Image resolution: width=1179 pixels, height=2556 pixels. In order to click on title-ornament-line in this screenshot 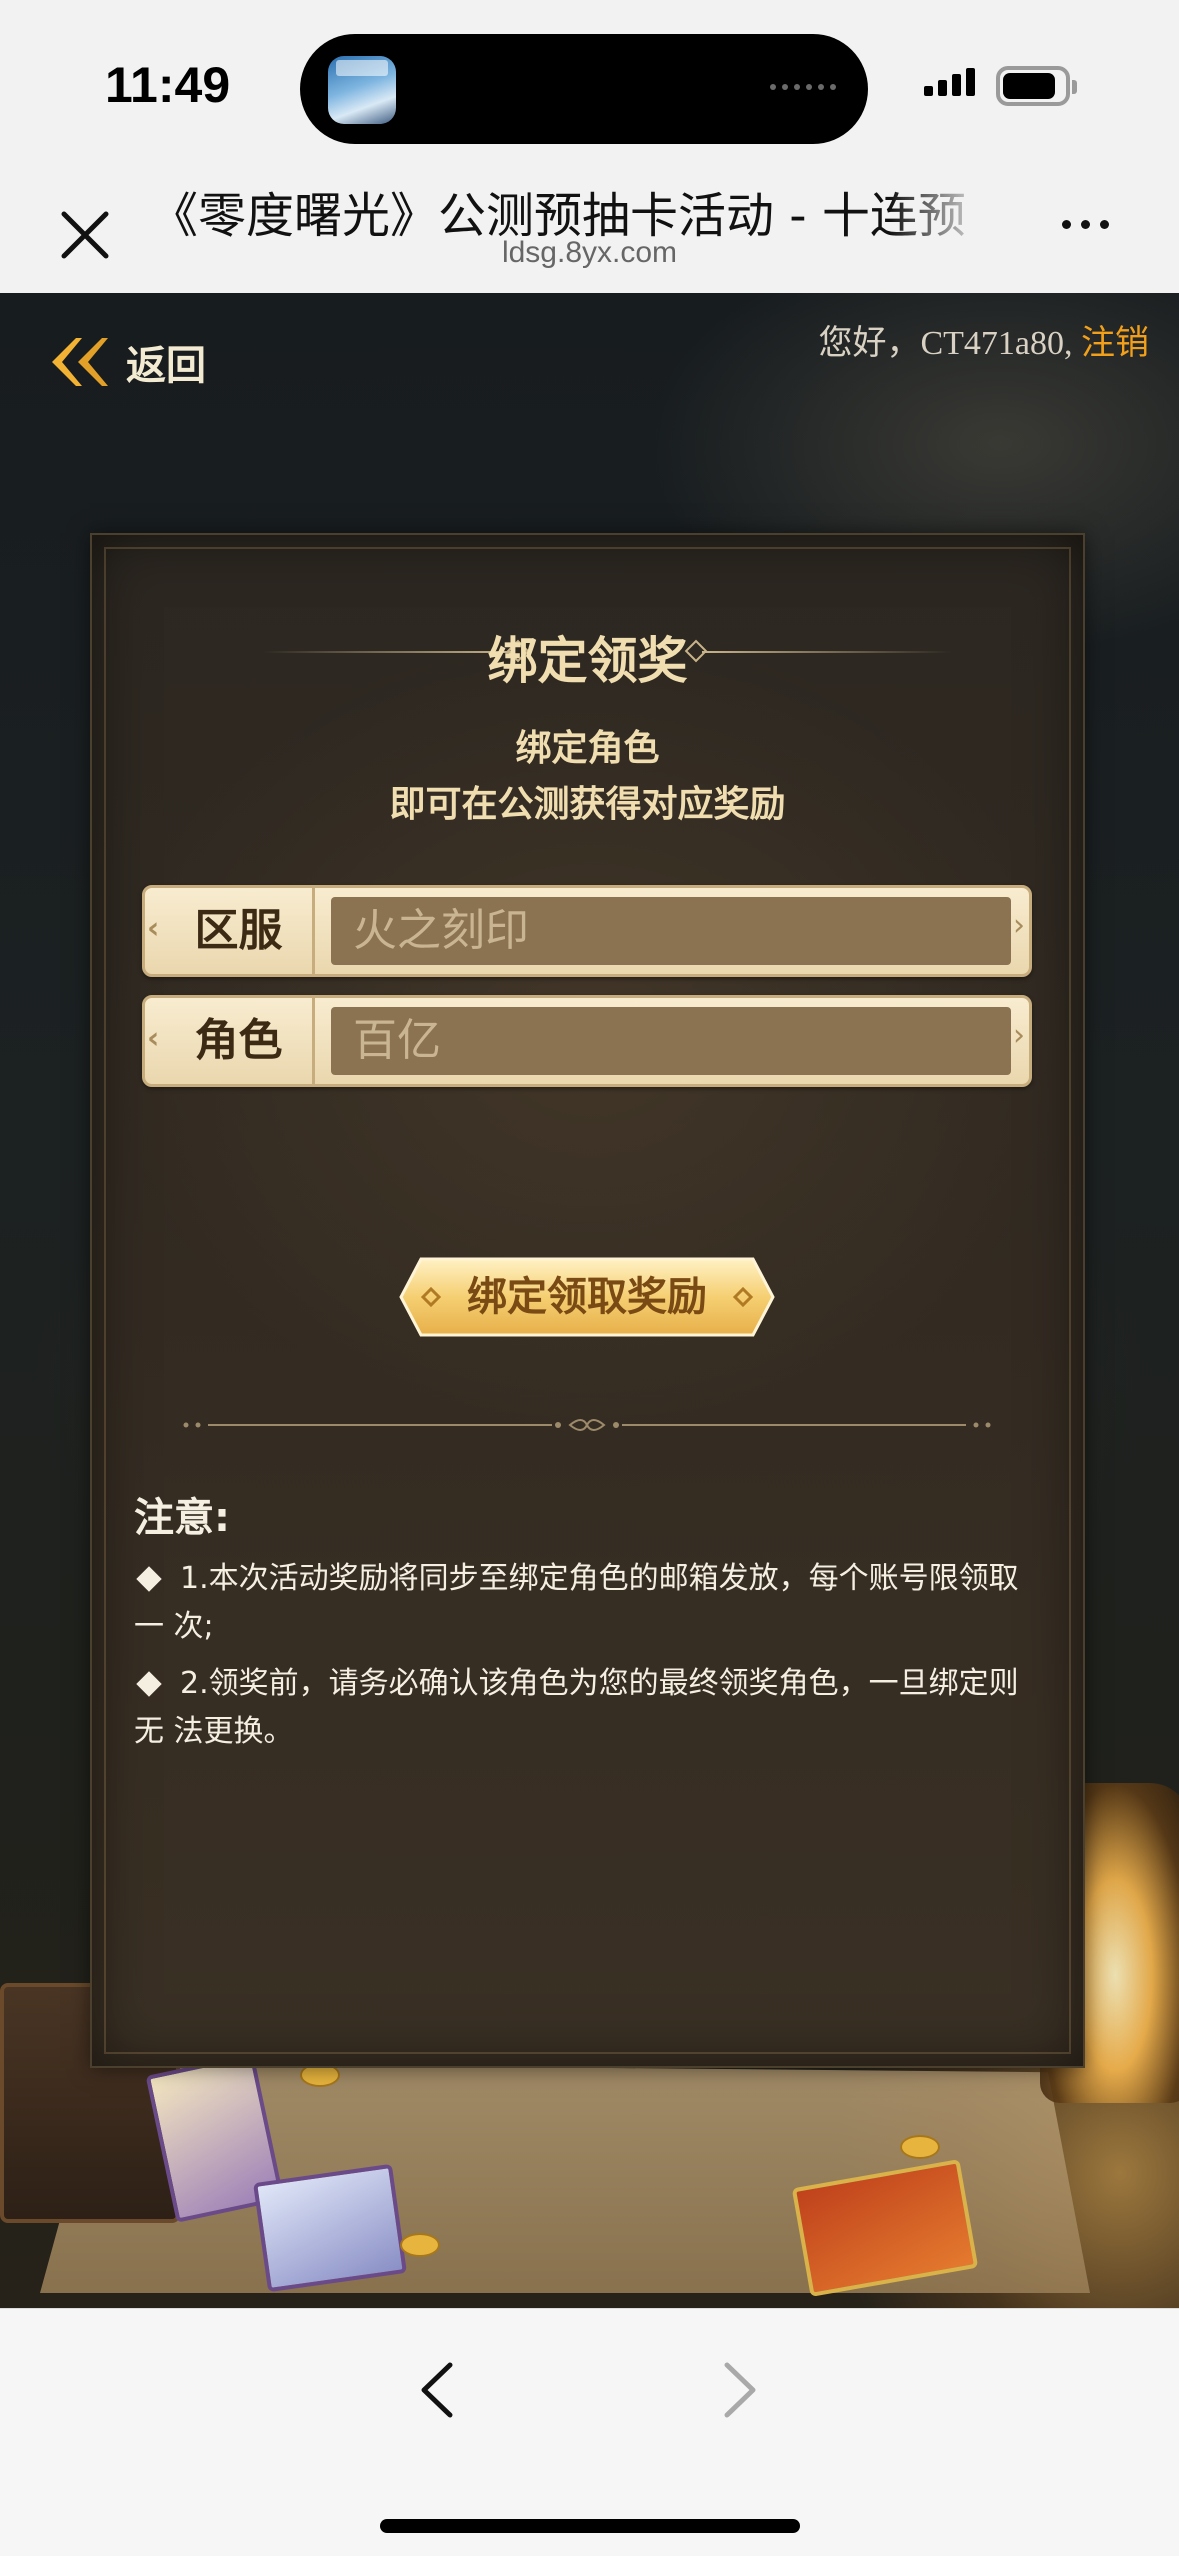, I will do `click(827, 652)`.